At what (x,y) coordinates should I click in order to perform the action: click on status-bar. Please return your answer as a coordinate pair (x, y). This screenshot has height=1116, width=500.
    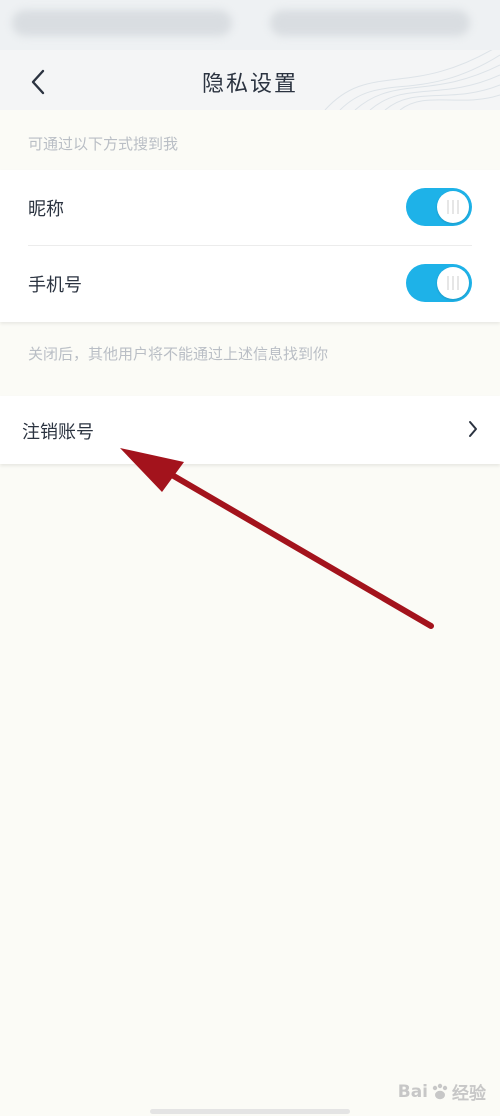
    Looking at the image, I should click on (250, 25).